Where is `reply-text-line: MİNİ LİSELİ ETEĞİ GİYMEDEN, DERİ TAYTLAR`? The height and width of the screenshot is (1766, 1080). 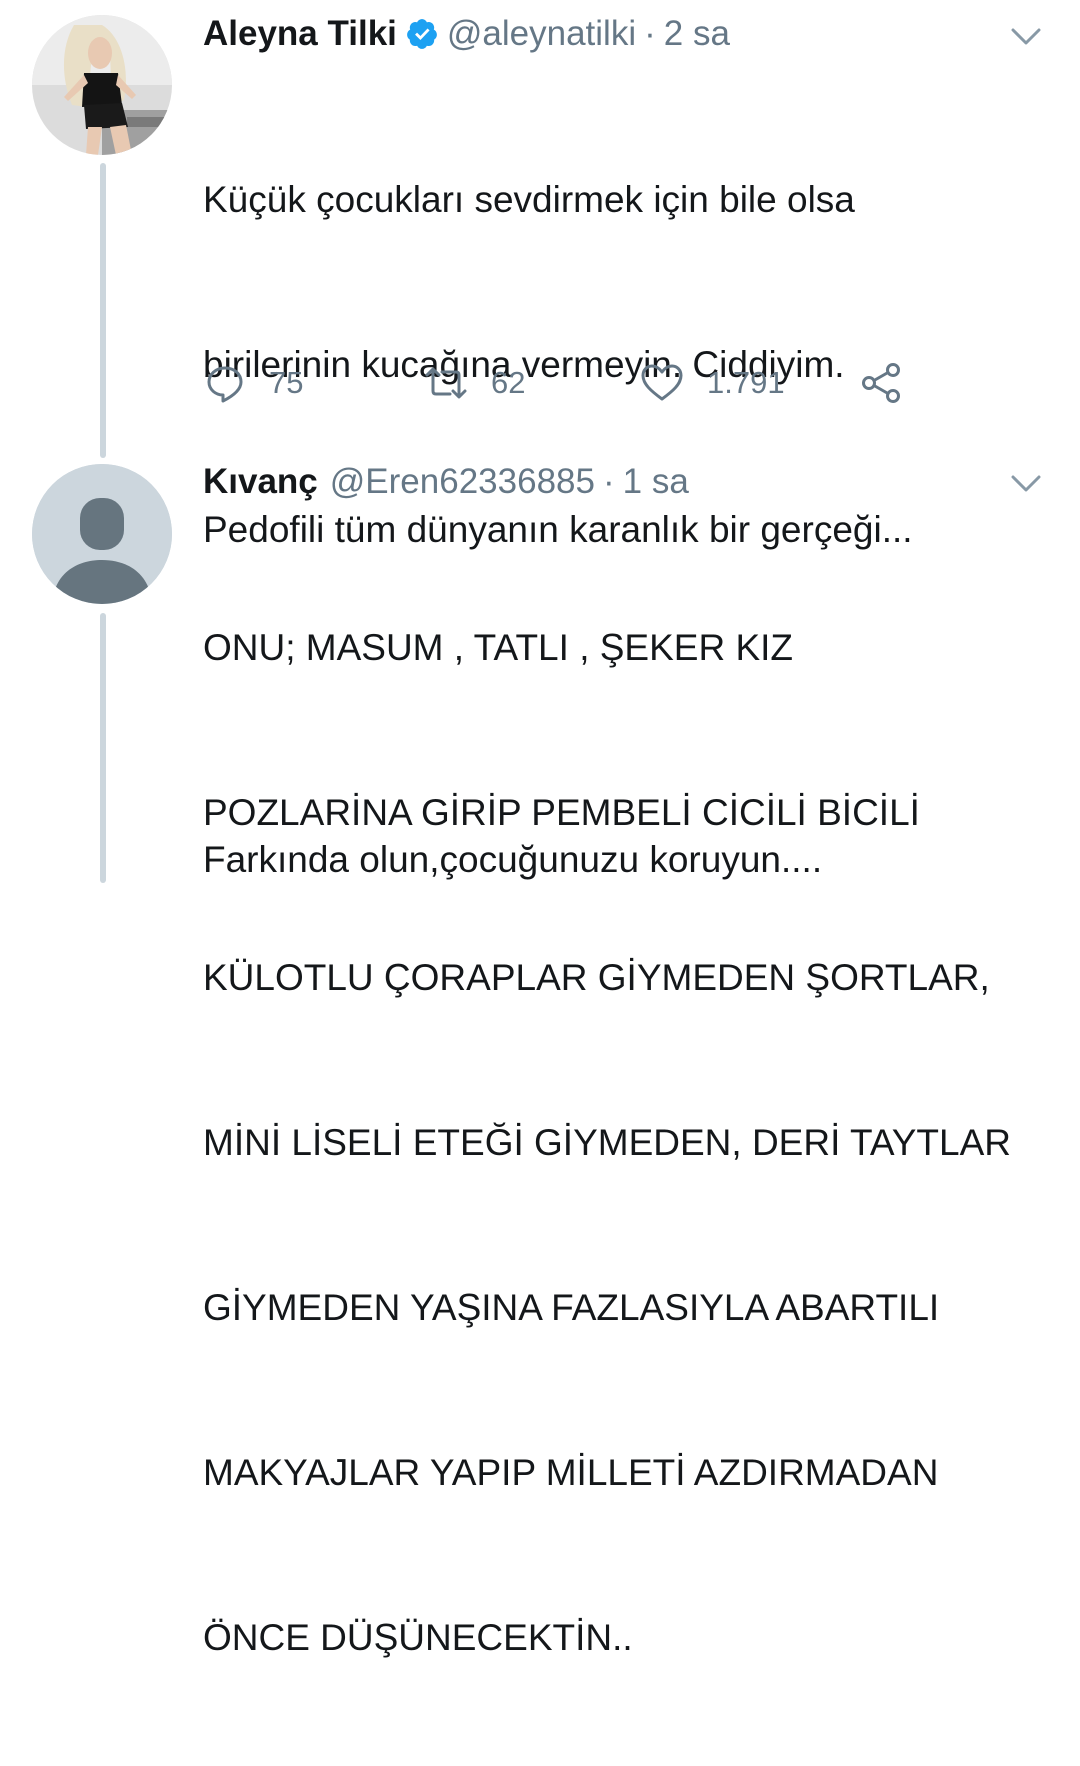 reply-text-line: MİNİ LİSELİ ETEĞİ GİYMEDEN, DERİ TAYTLAR is located at coordinates (607, 1142).